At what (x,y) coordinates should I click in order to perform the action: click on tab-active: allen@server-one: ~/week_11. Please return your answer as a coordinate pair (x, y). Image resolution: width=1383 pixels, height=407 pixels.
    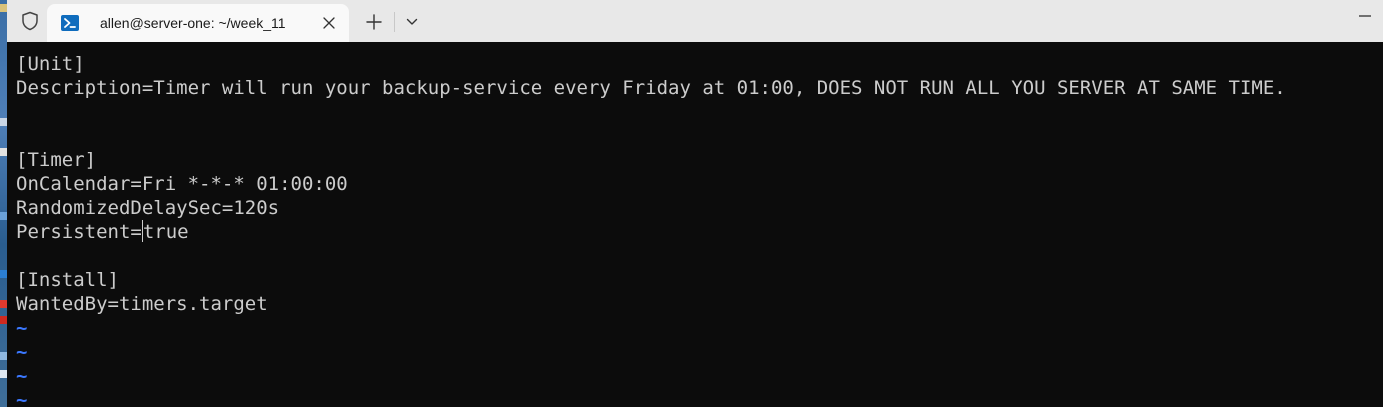
    Looking at the image, I should click on (198, 23).